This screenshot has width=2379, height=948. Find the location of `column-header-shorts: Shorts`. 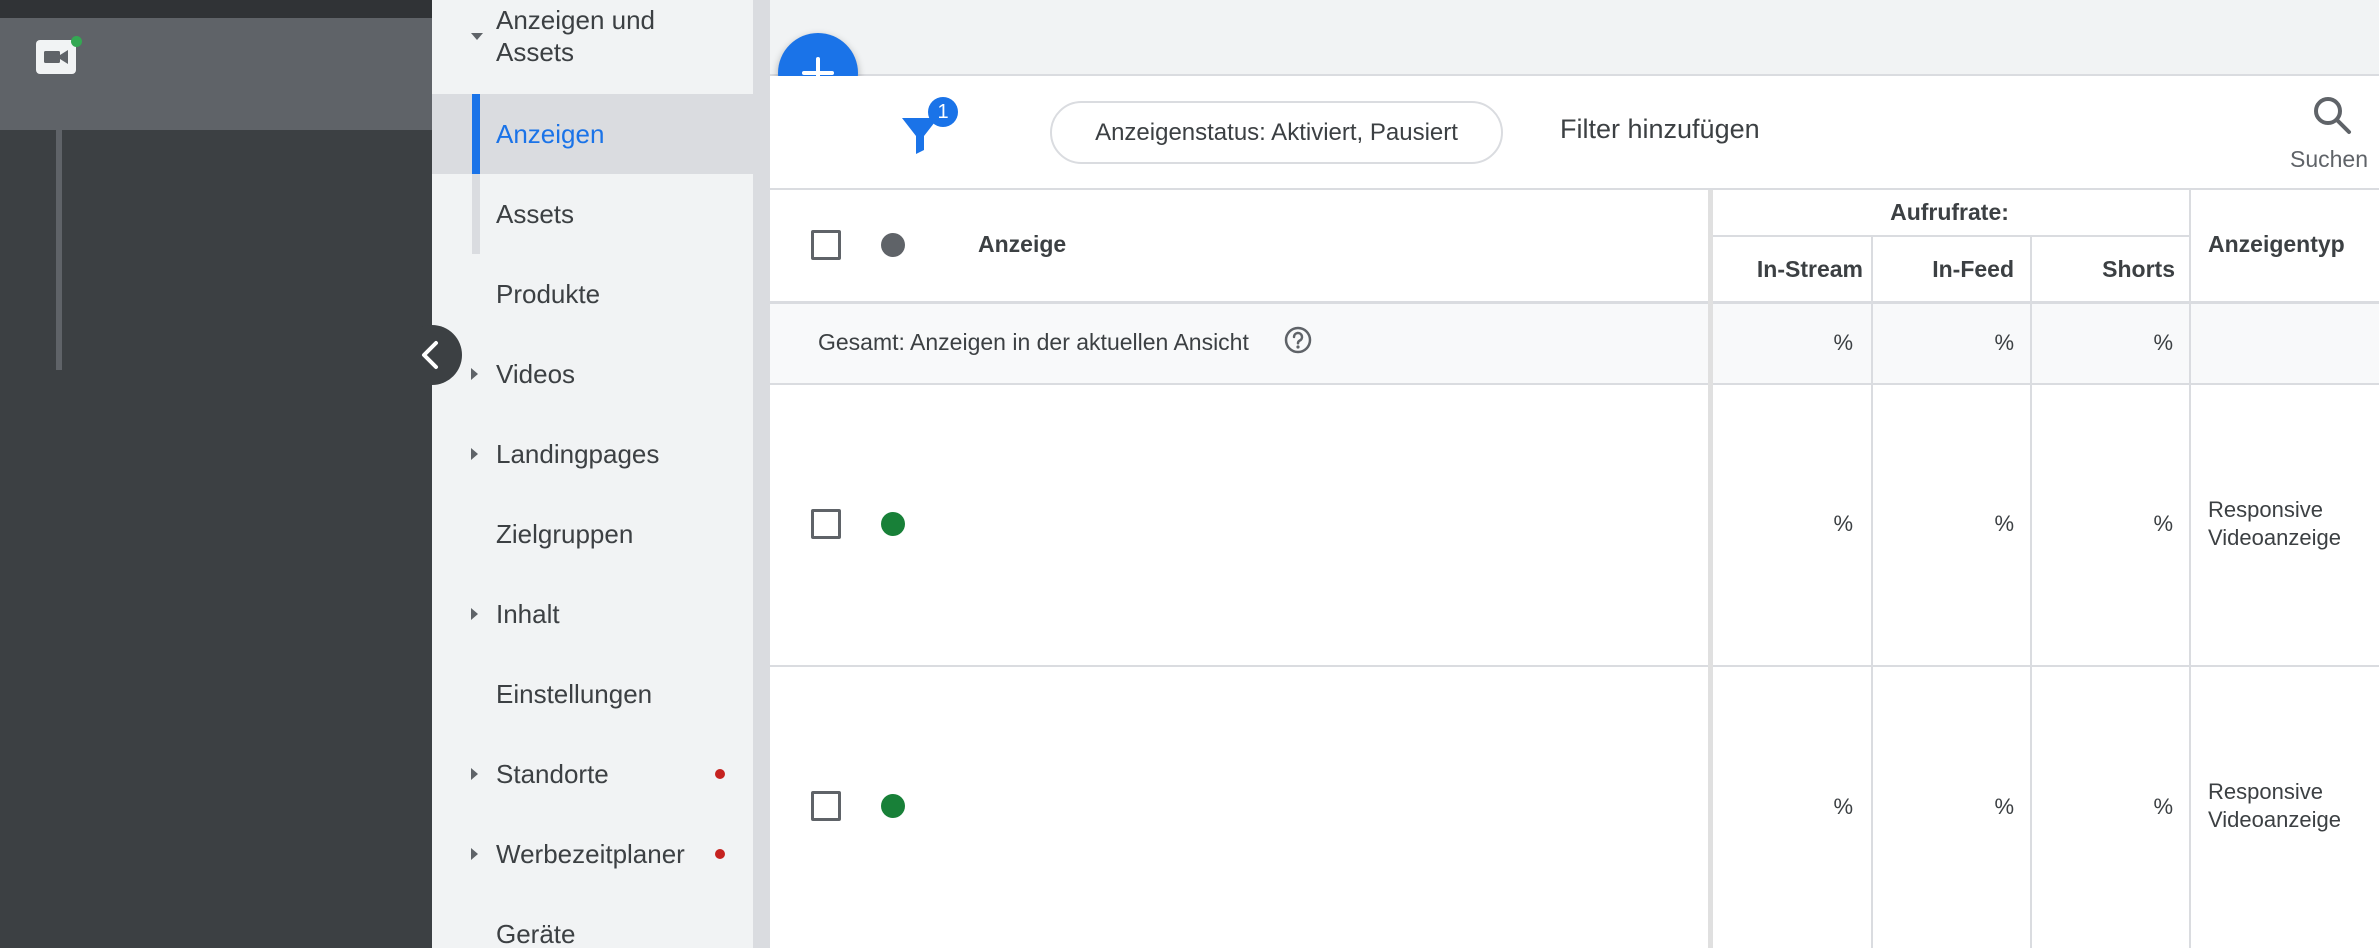

column-header-shorts: Shorts is located at coordinates (2103, 269).